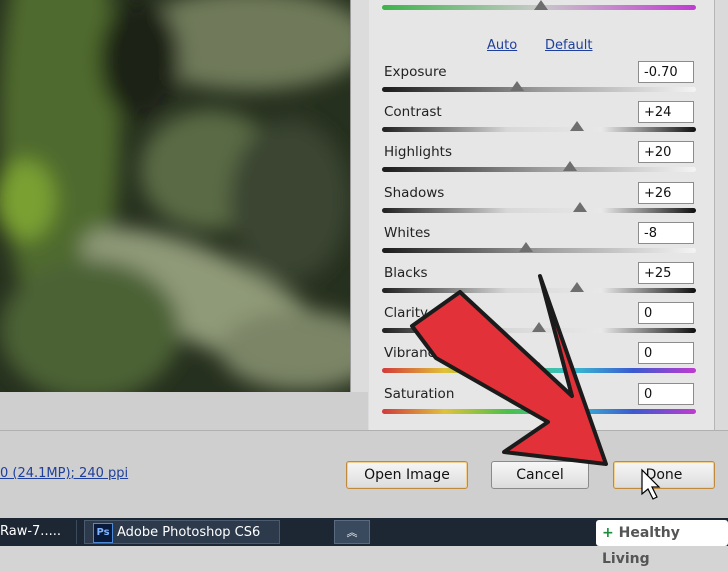 The image size is (728, 572). I want to click on taskbar-item-photoshop-label: Adobe Photoshop CS6, so click(189, 532).